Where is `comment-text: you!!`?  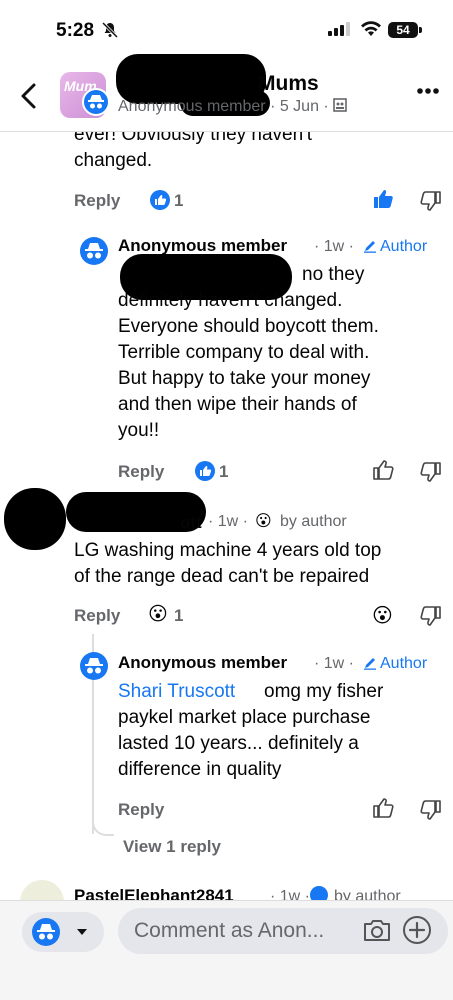
comment-text: you!! is located at coordinates (139, 430).